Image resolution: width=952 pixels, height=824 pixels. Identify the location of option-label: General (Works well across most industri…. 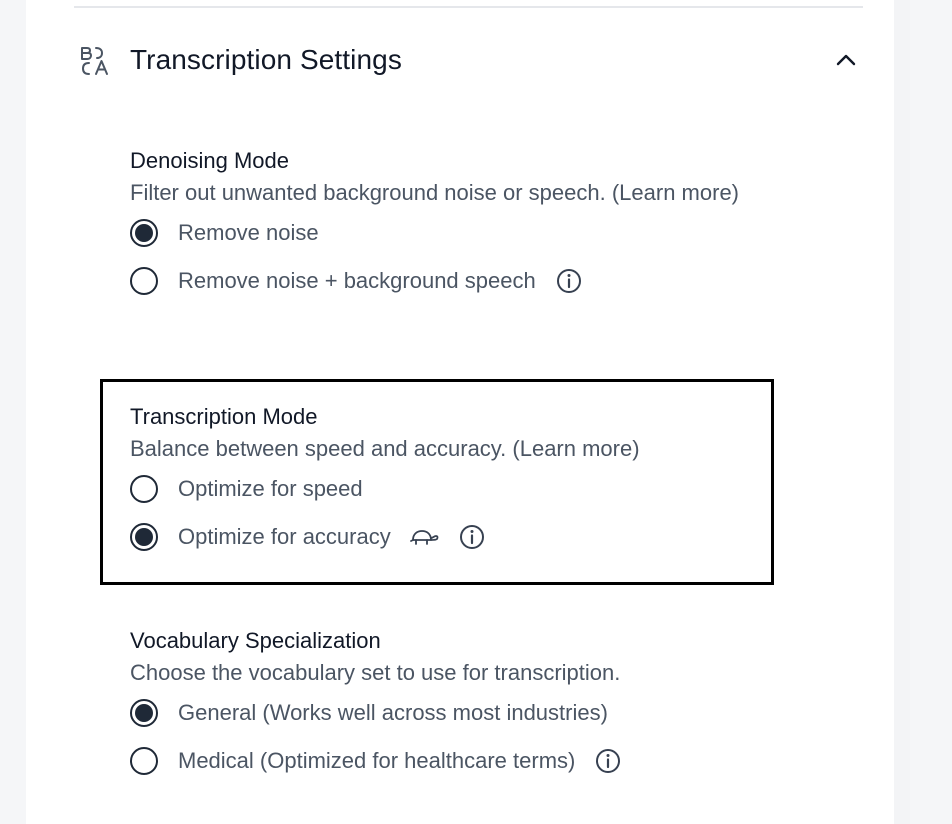
(393, 712).